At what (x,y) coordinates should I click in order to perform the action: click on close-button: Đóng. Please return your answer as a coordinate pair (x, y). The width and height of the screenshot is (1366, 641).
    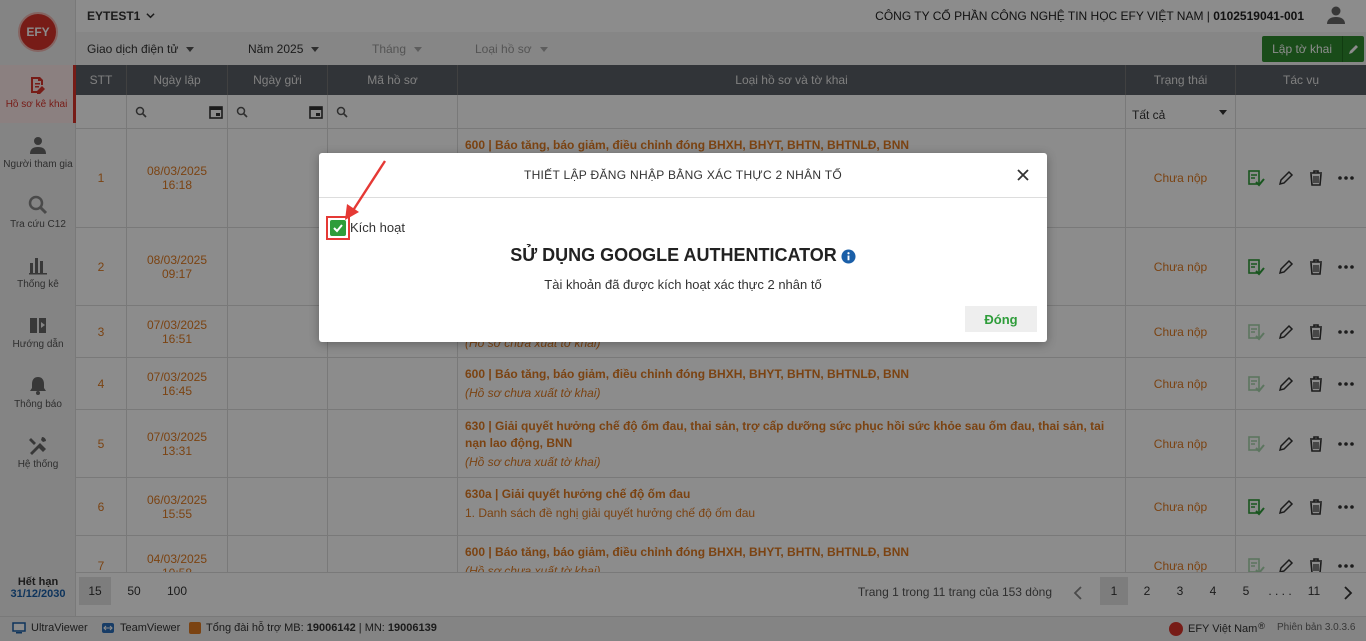
    Looking at the image, I should click on (1001, 319).